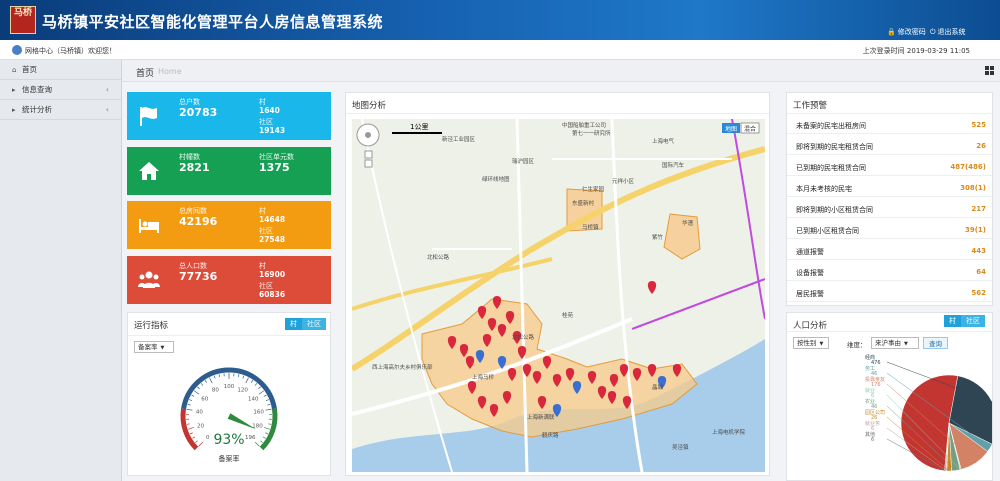 This screenshot has width=1000, height=481. What do you see at coordinates (889, 250) in the screenshot?
I see `warning-row: 通道报警 443` at bounding box center [889, 250].